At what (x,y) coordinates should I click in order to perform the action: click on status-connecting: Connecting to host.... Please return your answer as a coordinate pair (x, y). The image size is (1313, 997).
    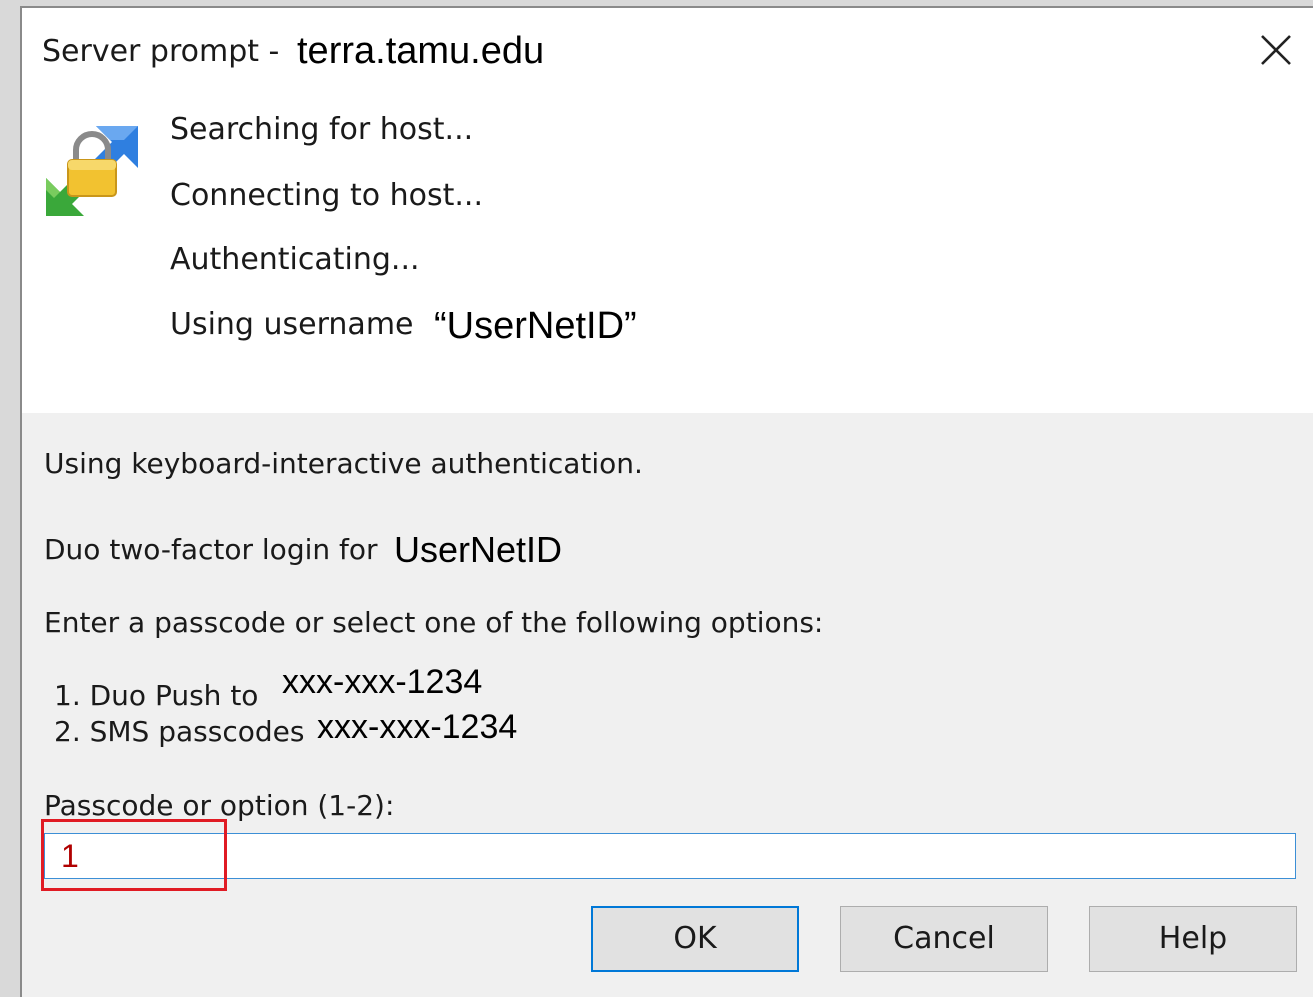
    Looking at the image, I should click on (326, 195).